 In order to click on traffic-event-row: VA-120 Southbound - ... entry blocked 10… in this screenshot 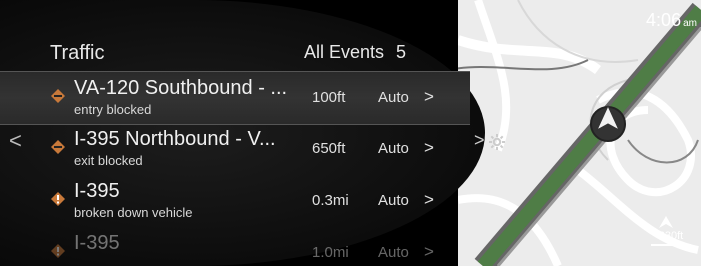, I will do `click(235, 98)`.